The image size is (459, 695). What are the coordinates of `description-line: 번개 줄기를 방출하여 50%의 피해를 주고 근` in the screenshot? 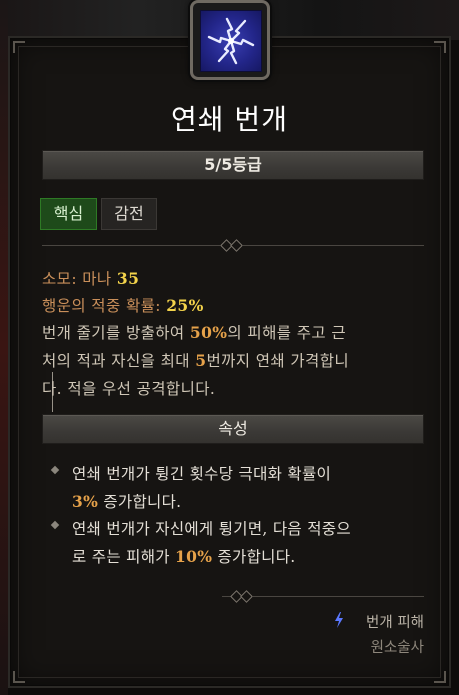 It's located at (194, 332).